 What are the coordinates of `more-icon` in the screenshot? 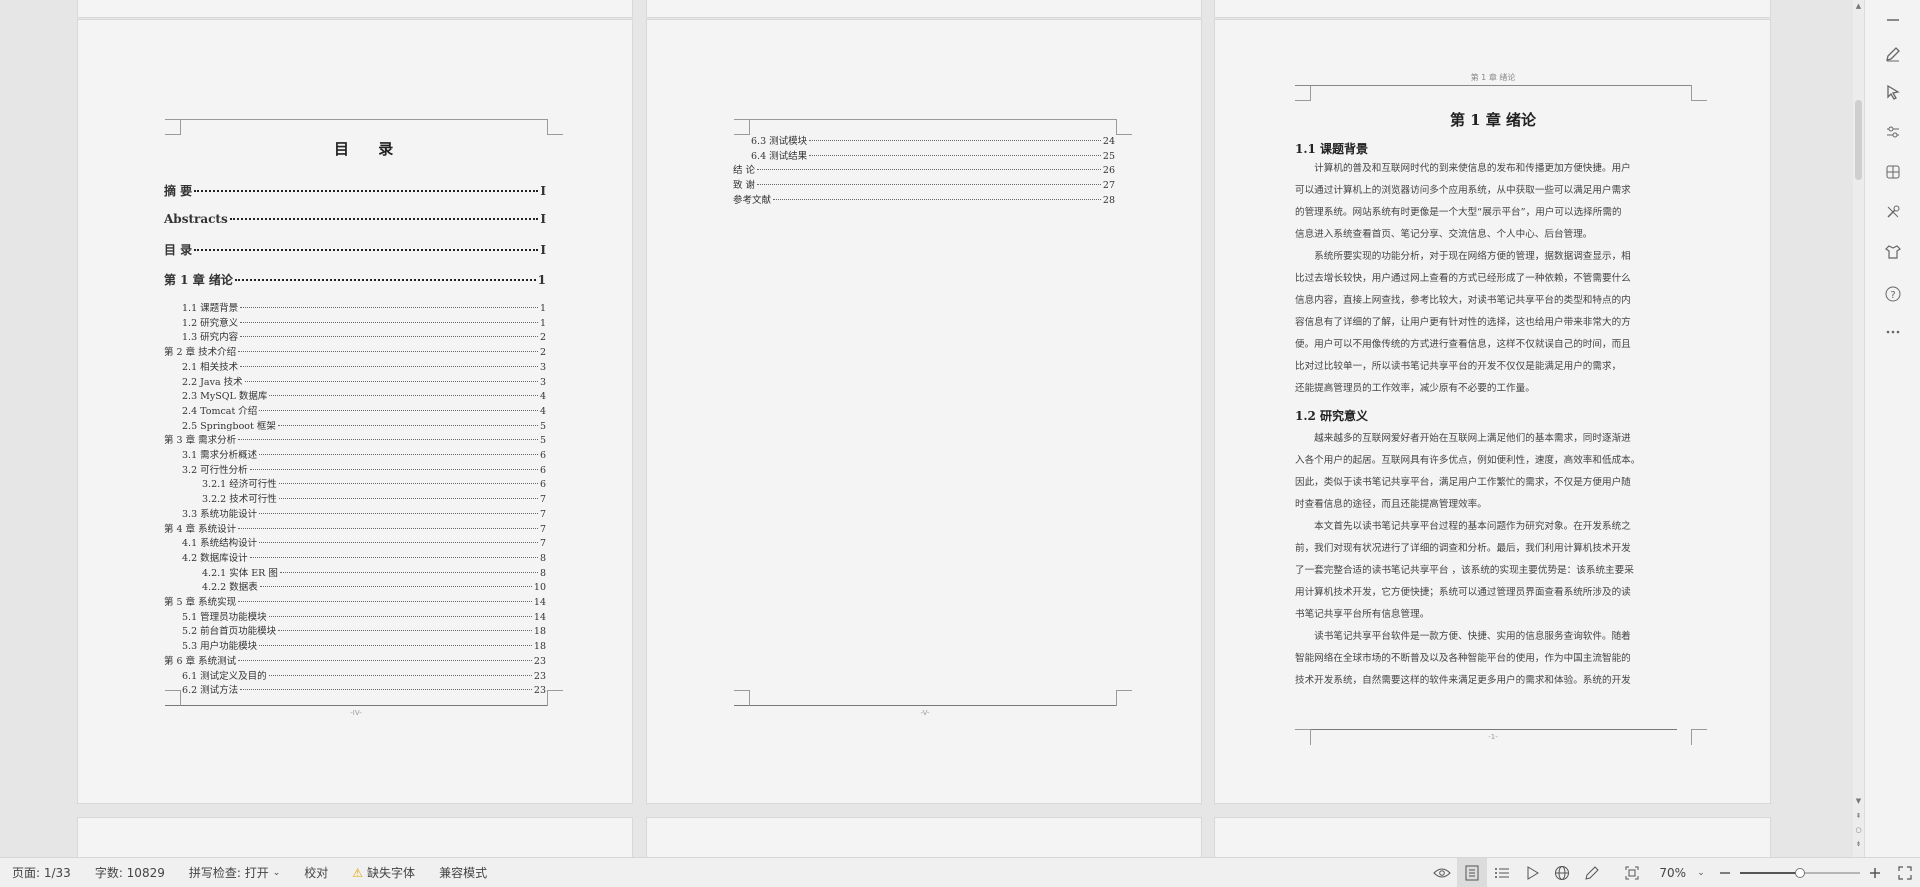 It's located at (1893, 332).